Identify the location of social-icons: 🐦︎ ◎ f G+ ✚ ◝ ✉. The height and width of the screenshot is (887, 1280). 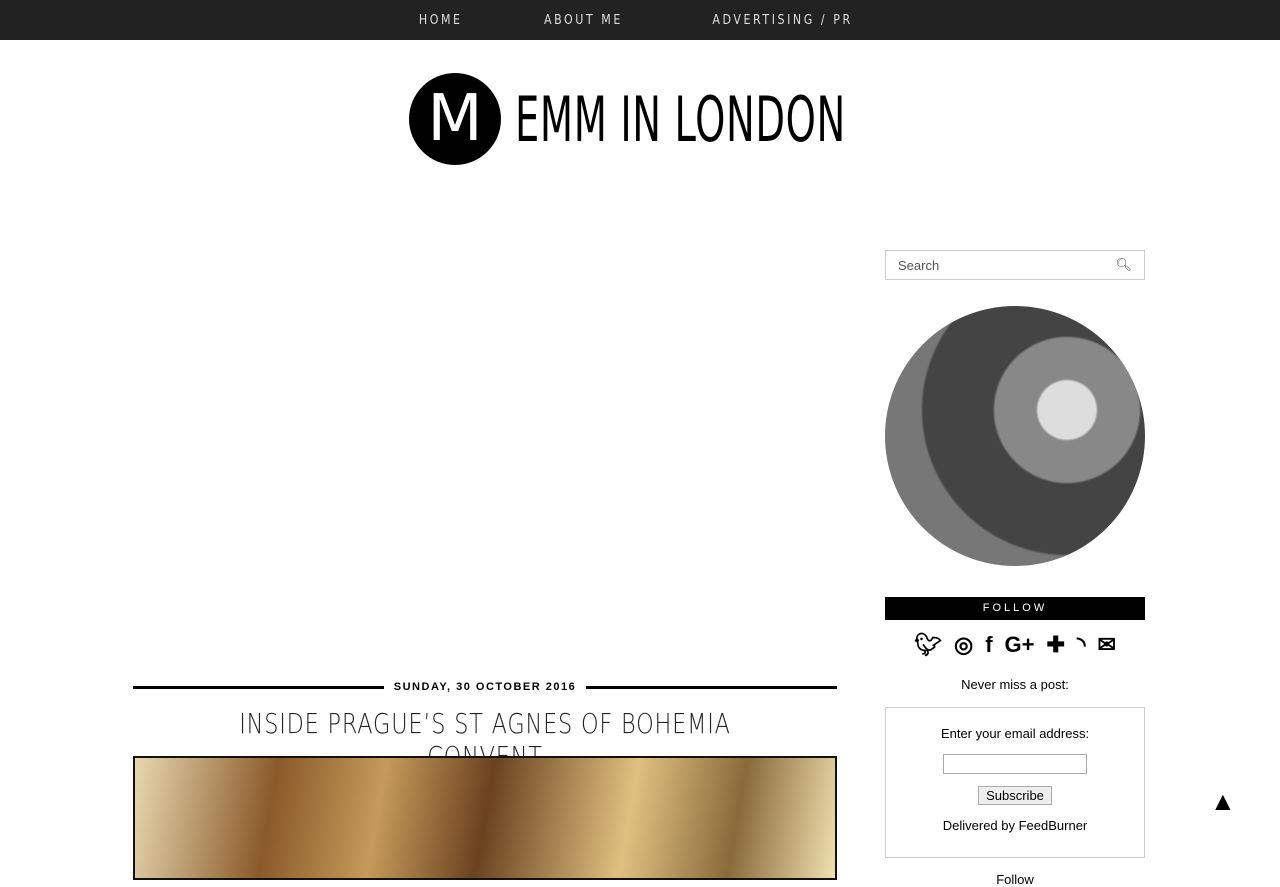
(1015, 645).